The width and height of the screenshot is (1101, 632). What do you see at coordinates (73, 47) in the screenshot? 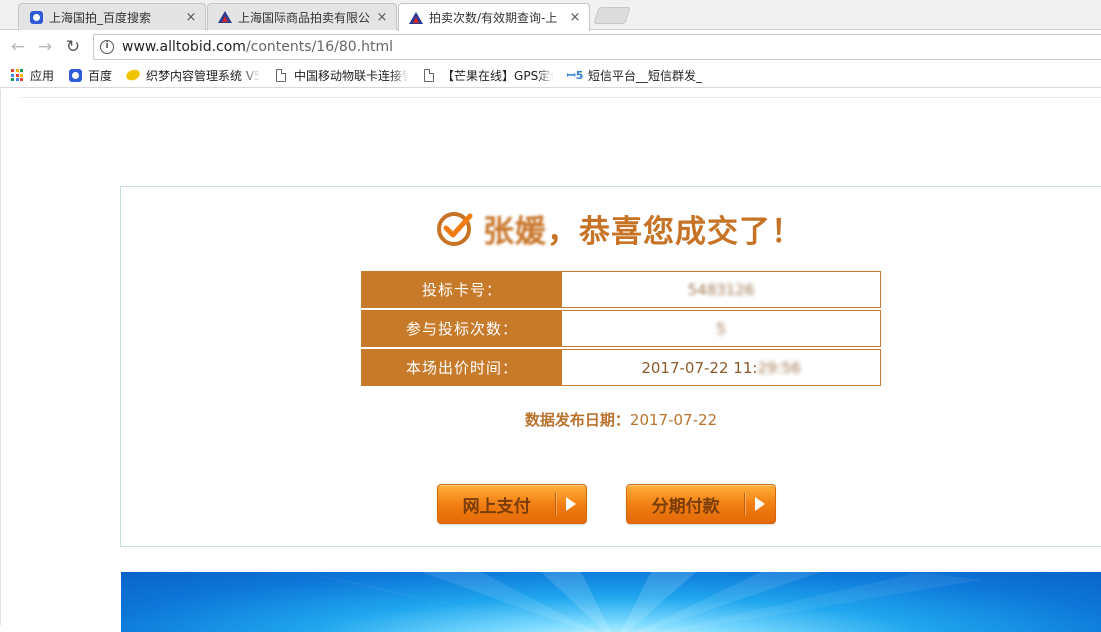
I see `reload-icon: ↻` at bounding box center [73, 47].